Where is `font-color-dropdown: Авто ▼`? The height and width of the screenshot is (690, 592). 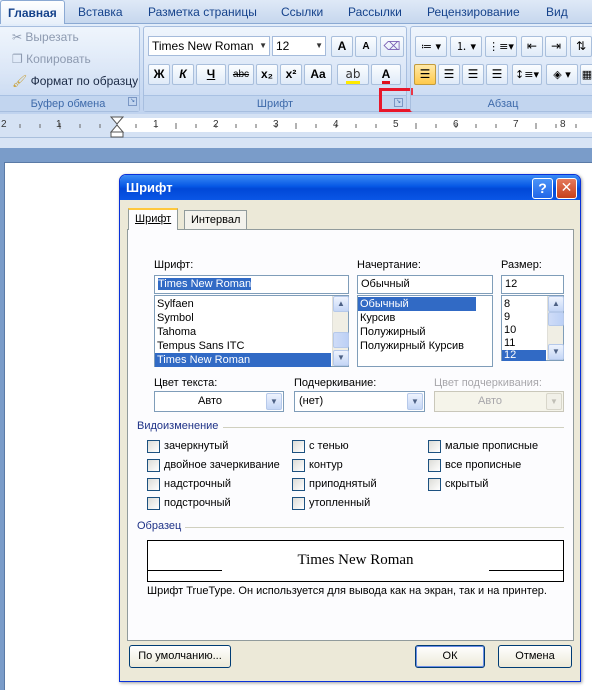
font-color-dropdown: Авто ▼ is located at coordinates (219, 401).